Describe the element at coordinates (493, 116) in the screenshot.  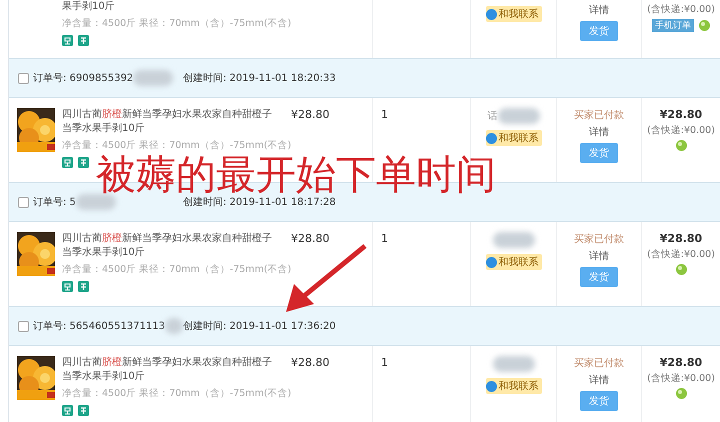
I see `buyer-name: 话` at that location.